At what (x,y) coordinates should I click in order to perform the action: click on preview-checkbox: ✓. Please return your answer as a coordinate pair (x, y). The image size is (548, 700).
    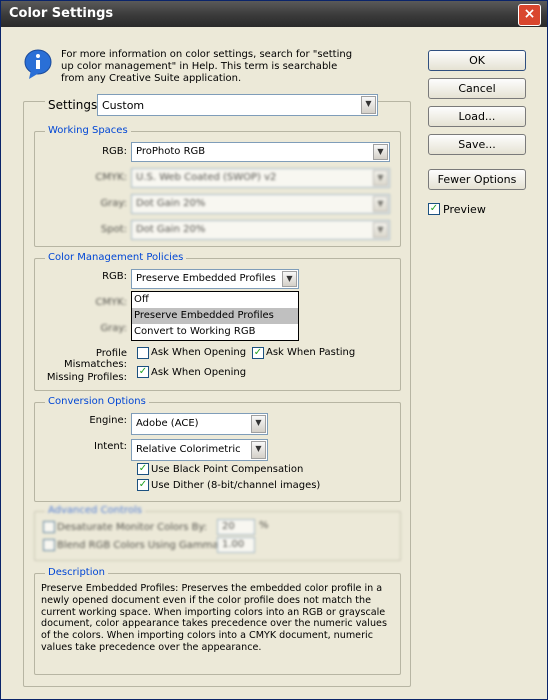
    Looking at the image, I should click on (434, 209).